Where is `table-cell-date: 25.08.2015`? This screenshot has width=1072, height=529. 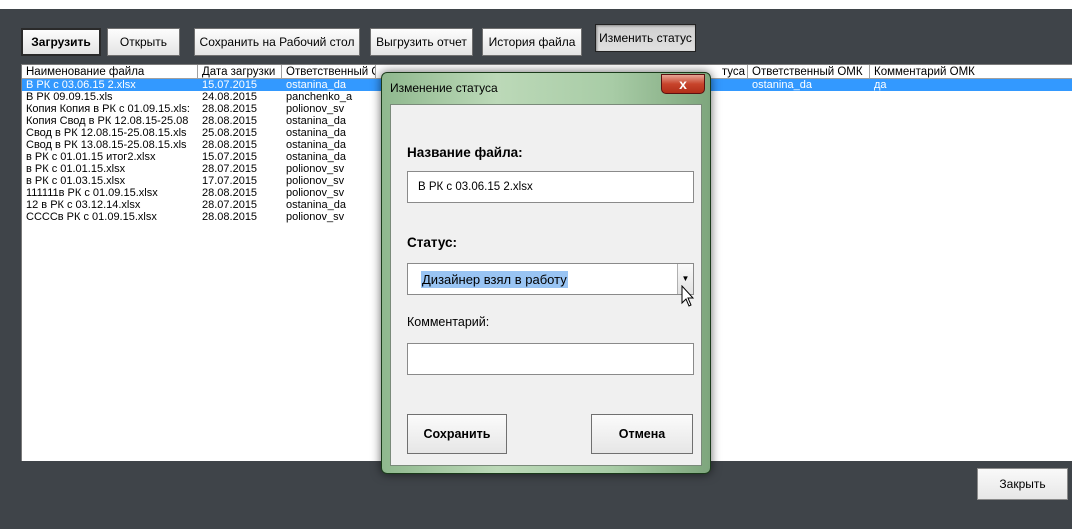
table-cell-date: 25.08.2015 is located at coordinates (230, 133).